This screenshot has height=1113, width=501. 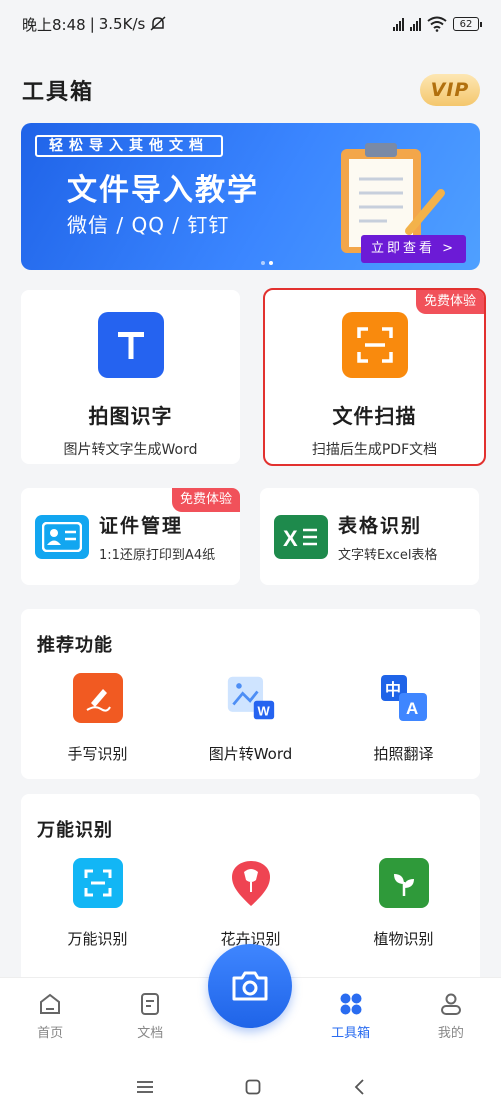 What do you see at coordinates (251, 90) in the screenshot?
I see `header: 工具箱 VIP` at bounding box center [251, 90].